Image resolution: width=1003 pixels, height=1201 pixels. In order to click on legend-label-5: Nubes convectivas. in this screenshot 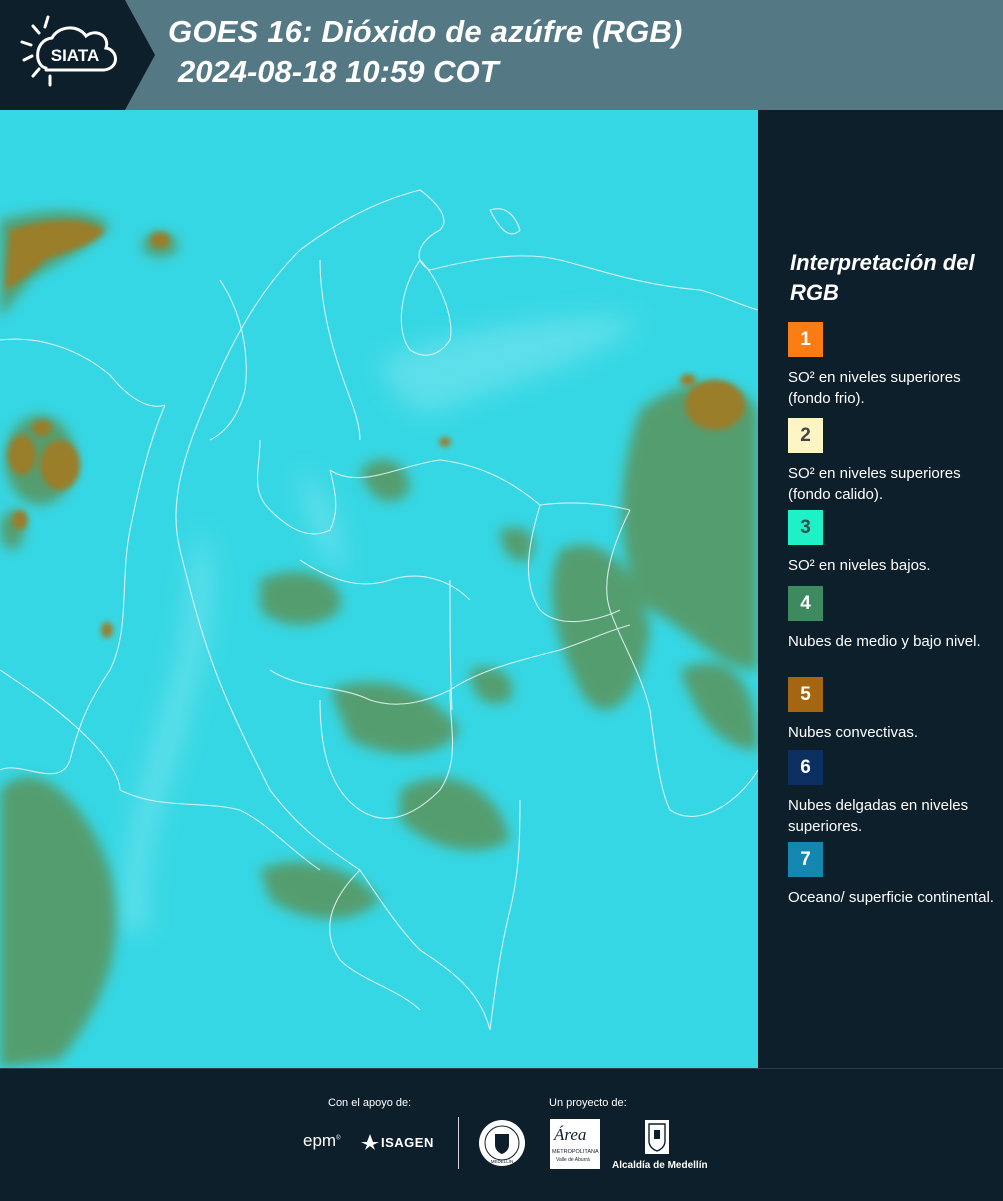, I will do `click(853, 732)`.